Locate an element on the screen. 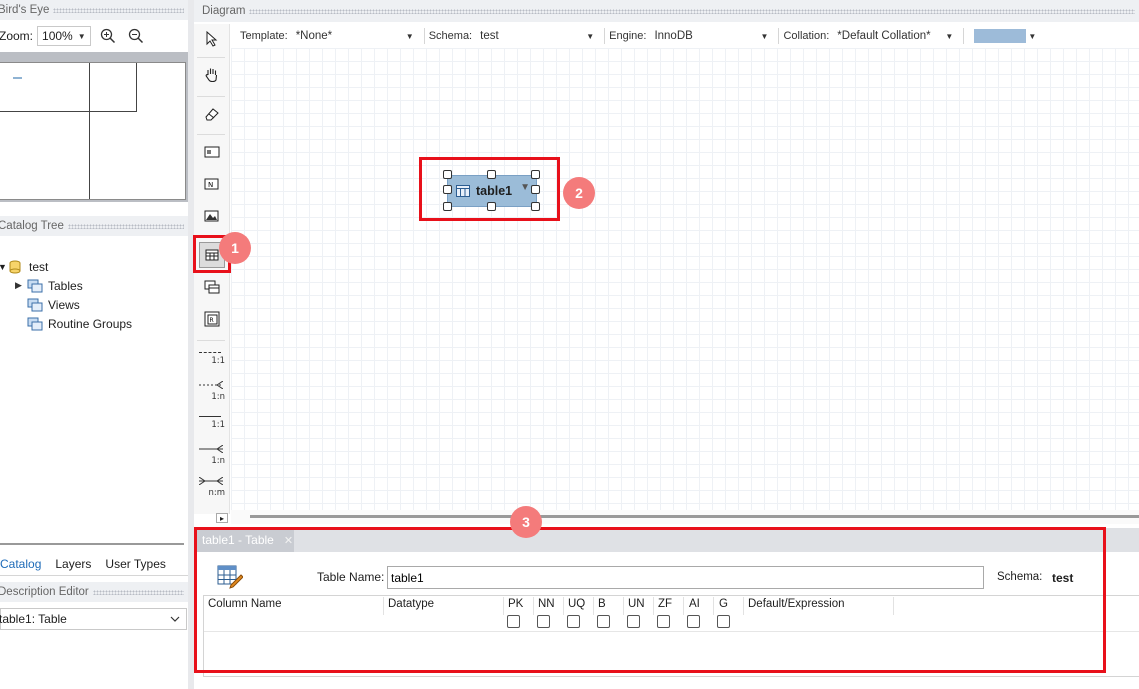 The height and width of the screenshot is (689, 1139). tree-item-routine-groups: Routine Groups is located at coordinates (79, 323).